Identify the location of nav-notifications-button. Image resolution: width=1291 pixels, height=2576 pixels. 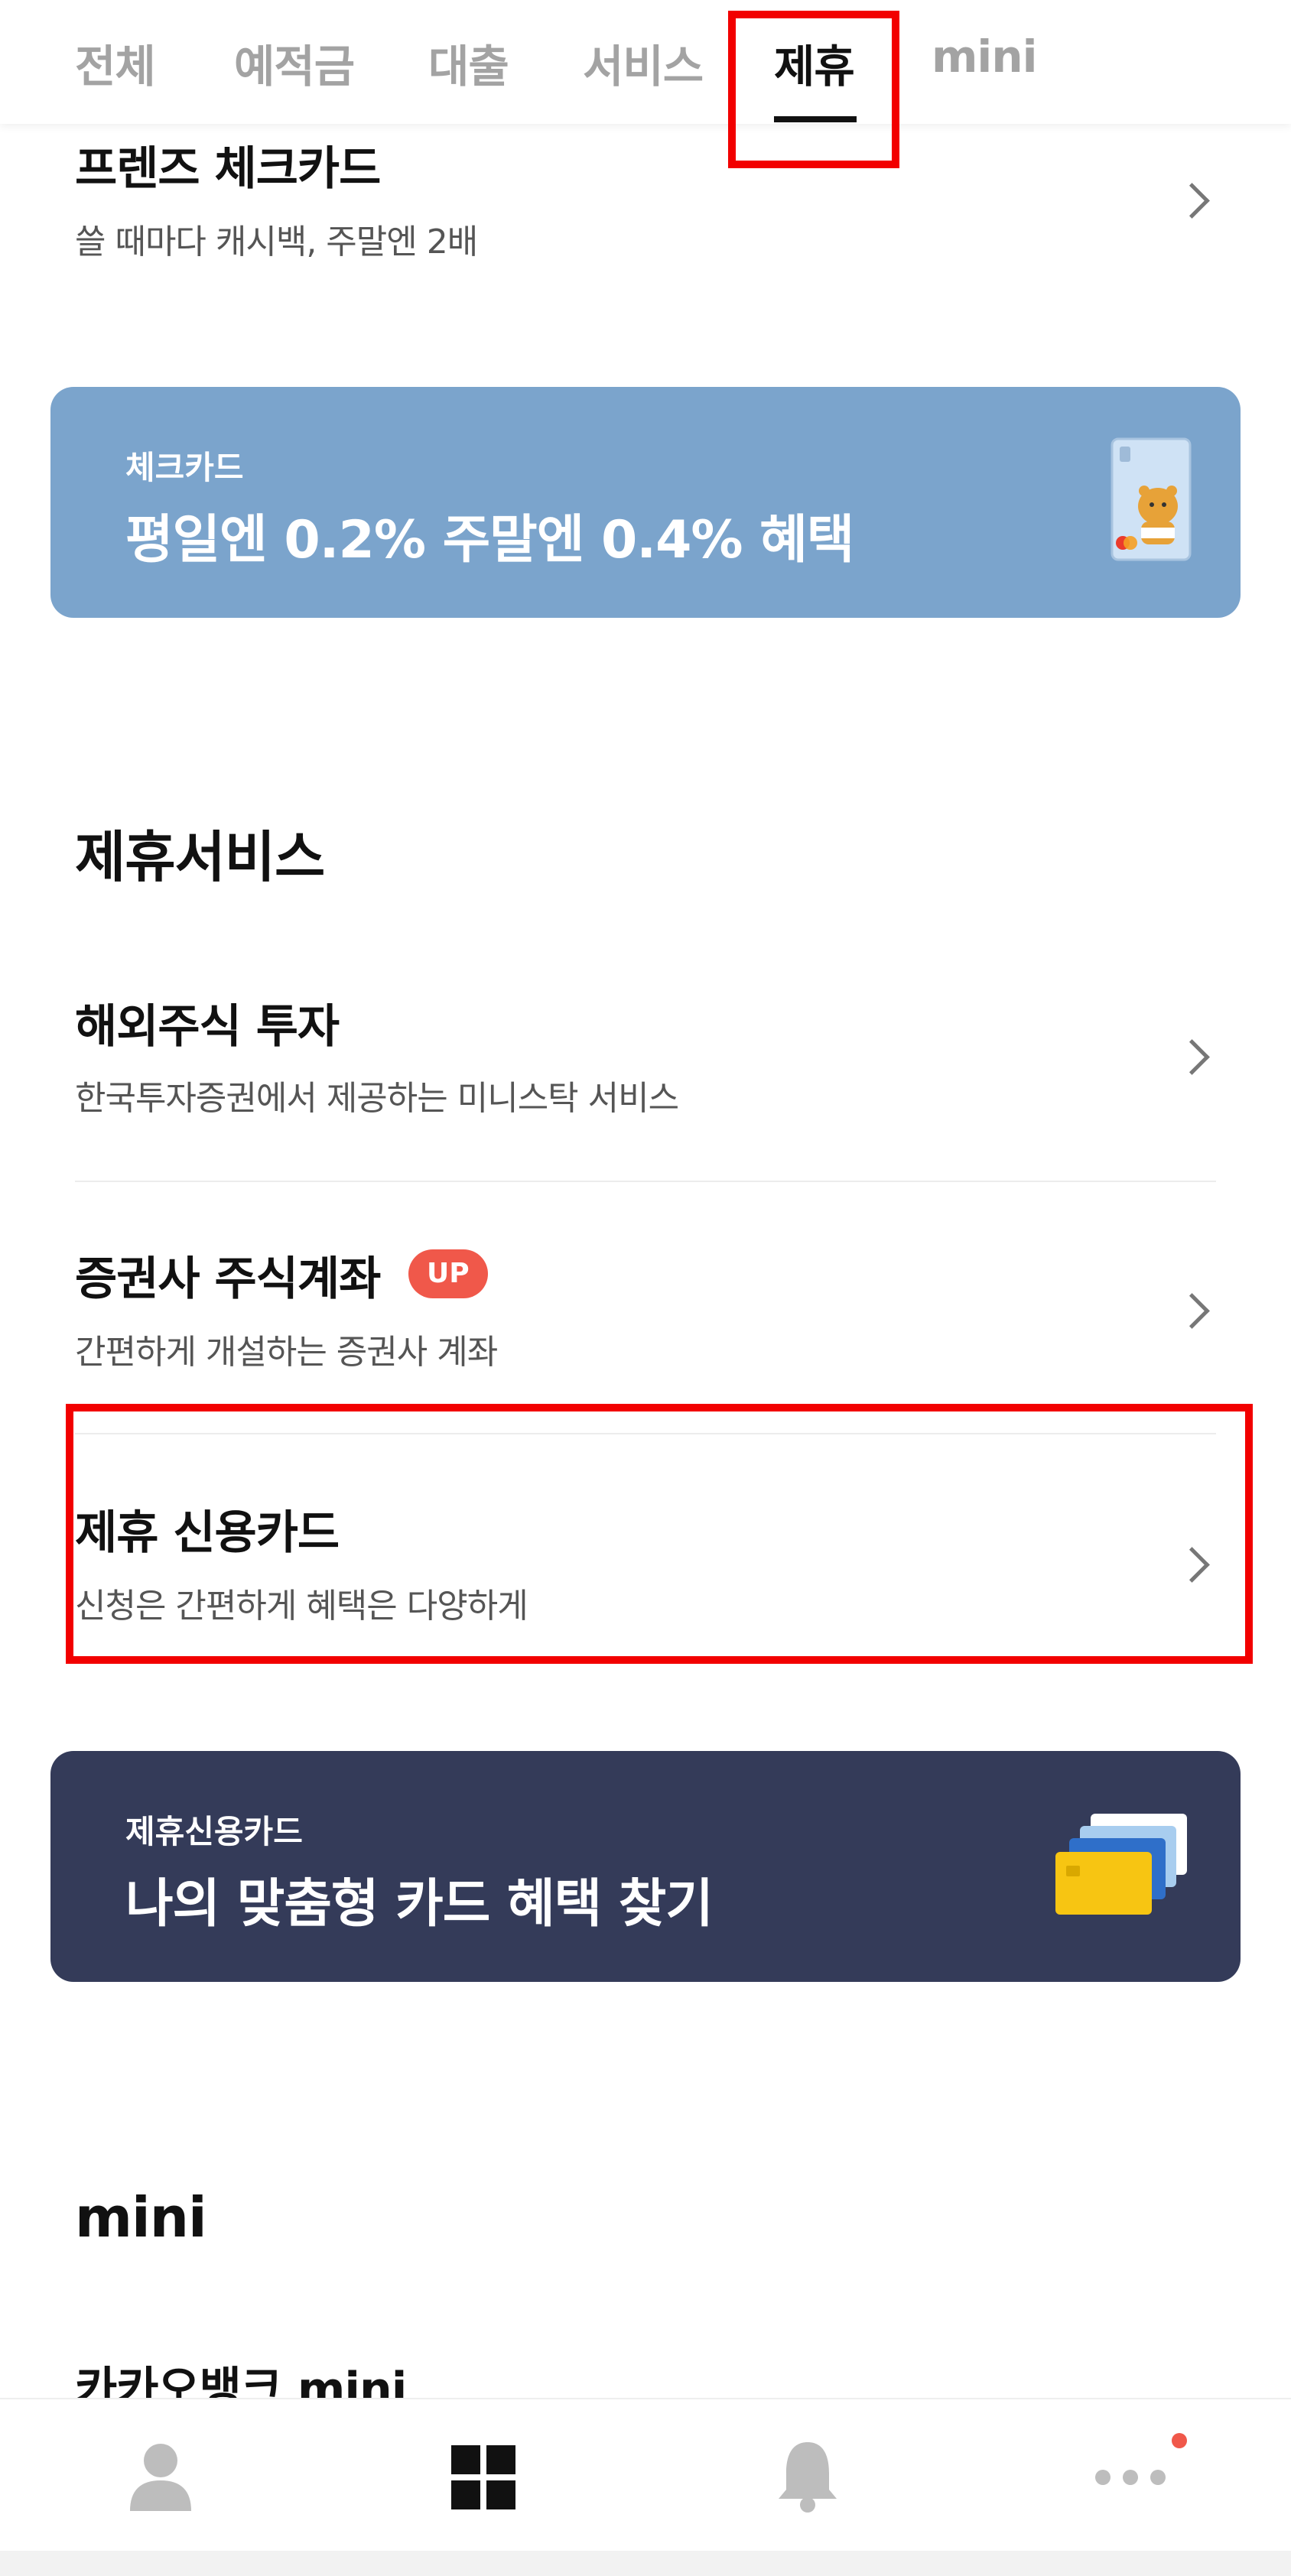
(806, 2475).